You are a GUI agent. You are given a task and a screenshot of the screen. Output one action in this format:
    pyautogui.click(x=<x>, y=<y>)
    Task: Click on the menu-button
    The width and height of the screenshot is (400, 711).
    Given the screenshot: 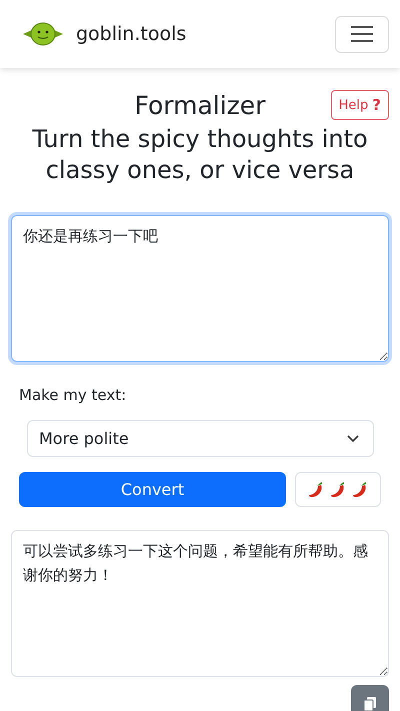 What is the action you would take?
    pyautogui.click(x=362, y=34)
    